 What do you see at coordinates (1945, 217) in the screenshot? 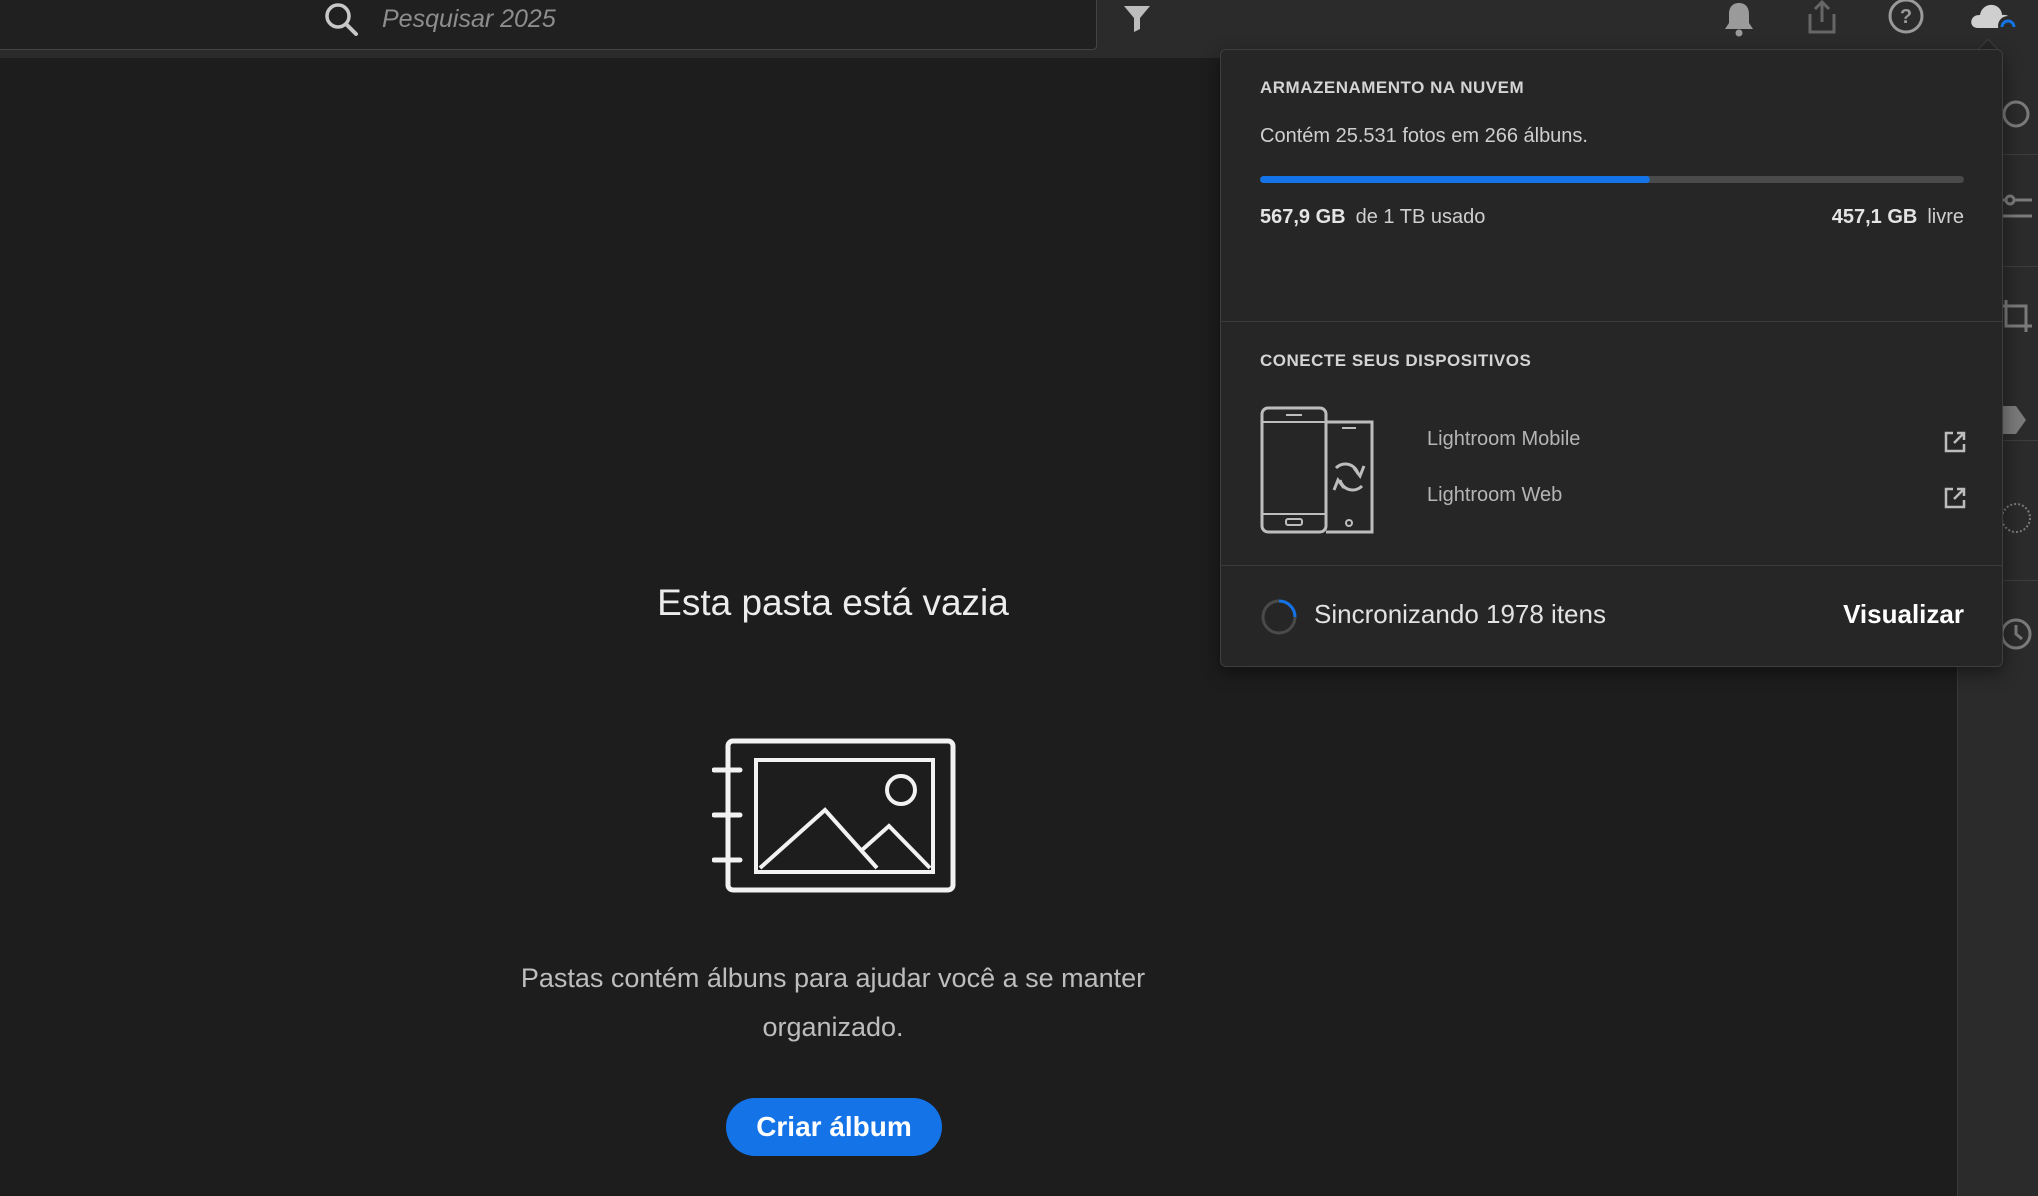
I see `free-label: livre` at bounding box center [1945, 217].